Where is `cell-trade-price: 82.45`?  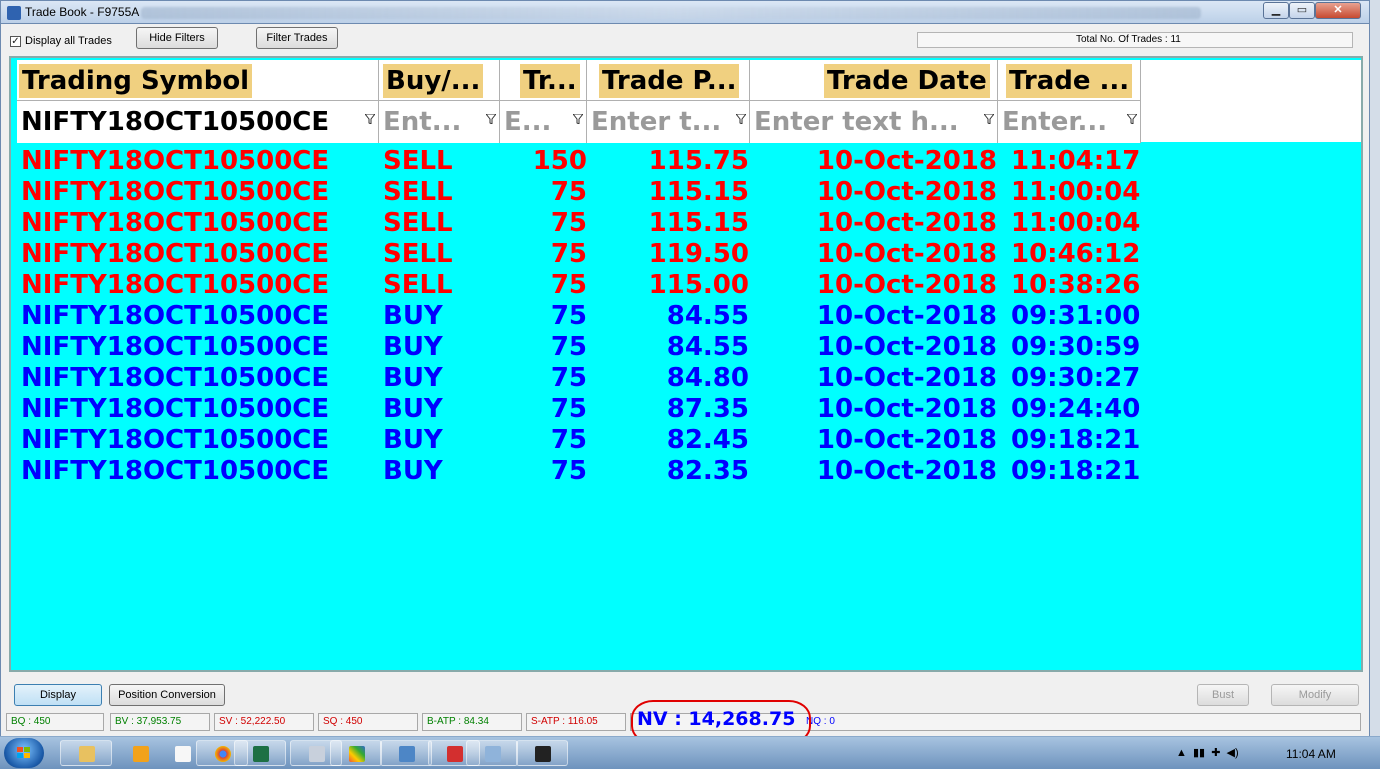 cell-trade-price: 82.45 is located at coordinates (707, 440).